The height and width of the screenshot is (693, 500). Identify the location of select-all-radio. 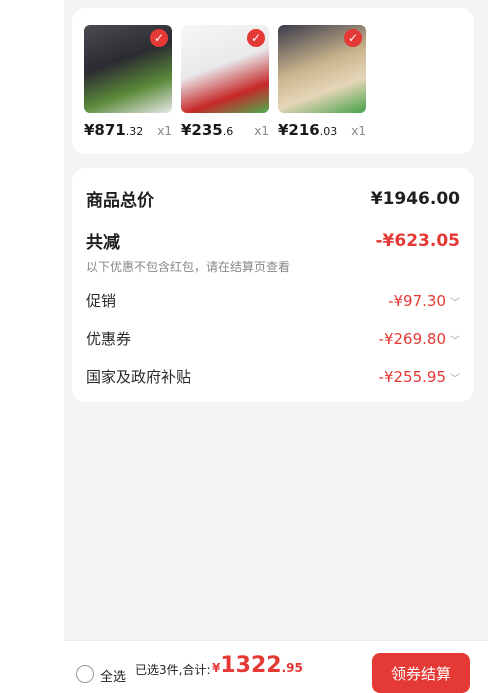
(85, 674).